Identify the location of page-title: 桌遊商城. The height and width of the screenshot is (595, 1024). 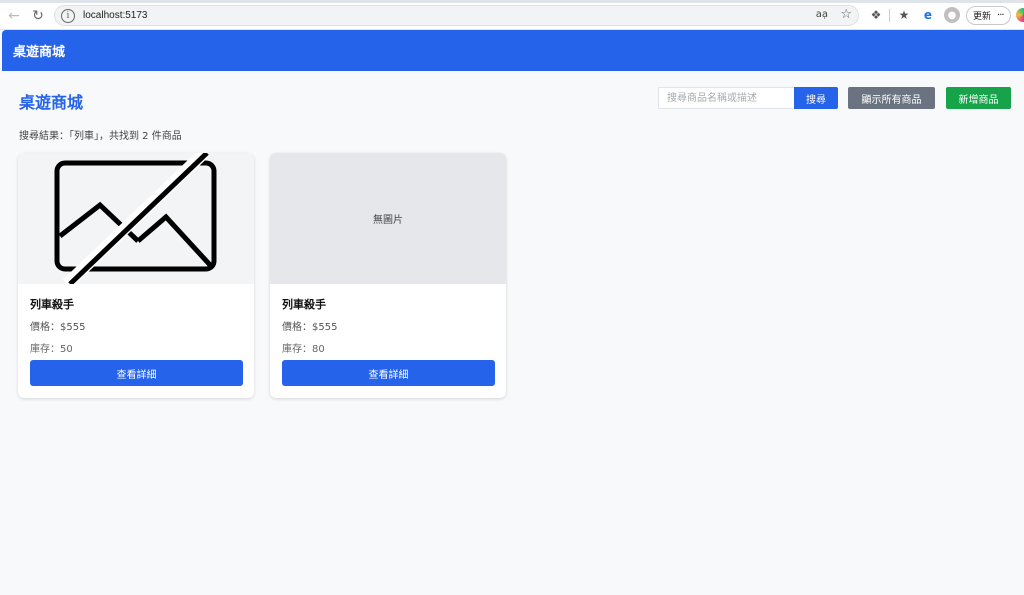
(51, 102).